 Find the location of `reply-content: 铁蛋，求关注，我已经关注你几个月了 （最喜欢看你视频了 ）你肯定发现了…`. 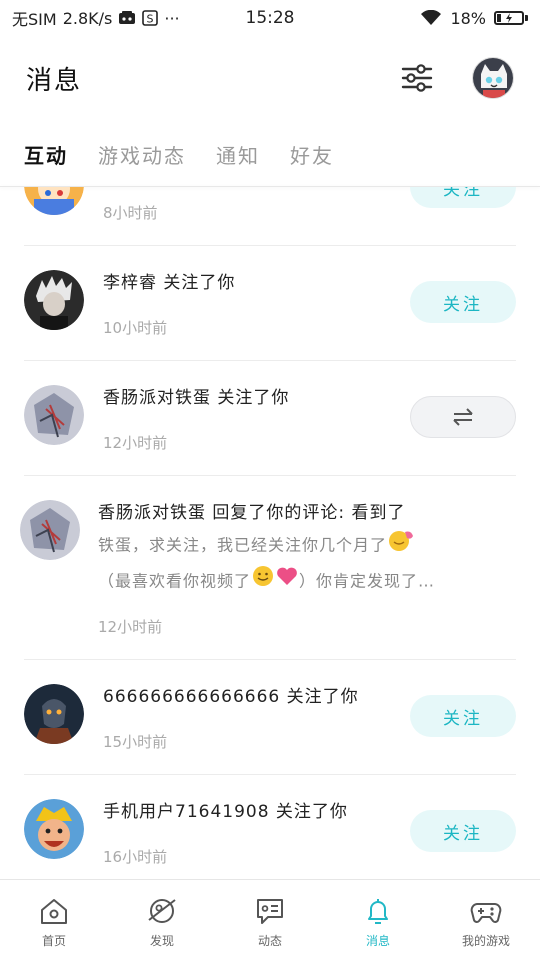

reply-content: 铁蛋，求关注，我已经关注你几个月了 （最喜欢看你视频了 ）你肯定发现了… is located at coordinates (302, 564).